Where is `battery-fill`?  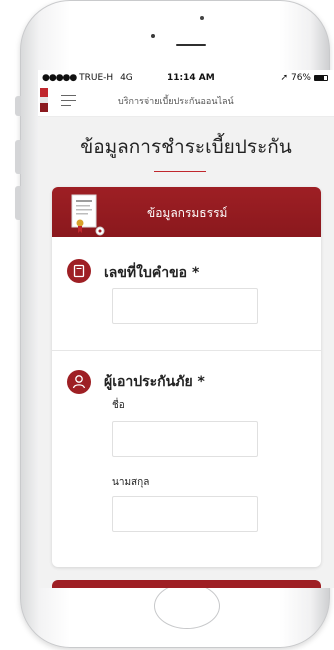 battery-fill is located at coordinates (320, 78).